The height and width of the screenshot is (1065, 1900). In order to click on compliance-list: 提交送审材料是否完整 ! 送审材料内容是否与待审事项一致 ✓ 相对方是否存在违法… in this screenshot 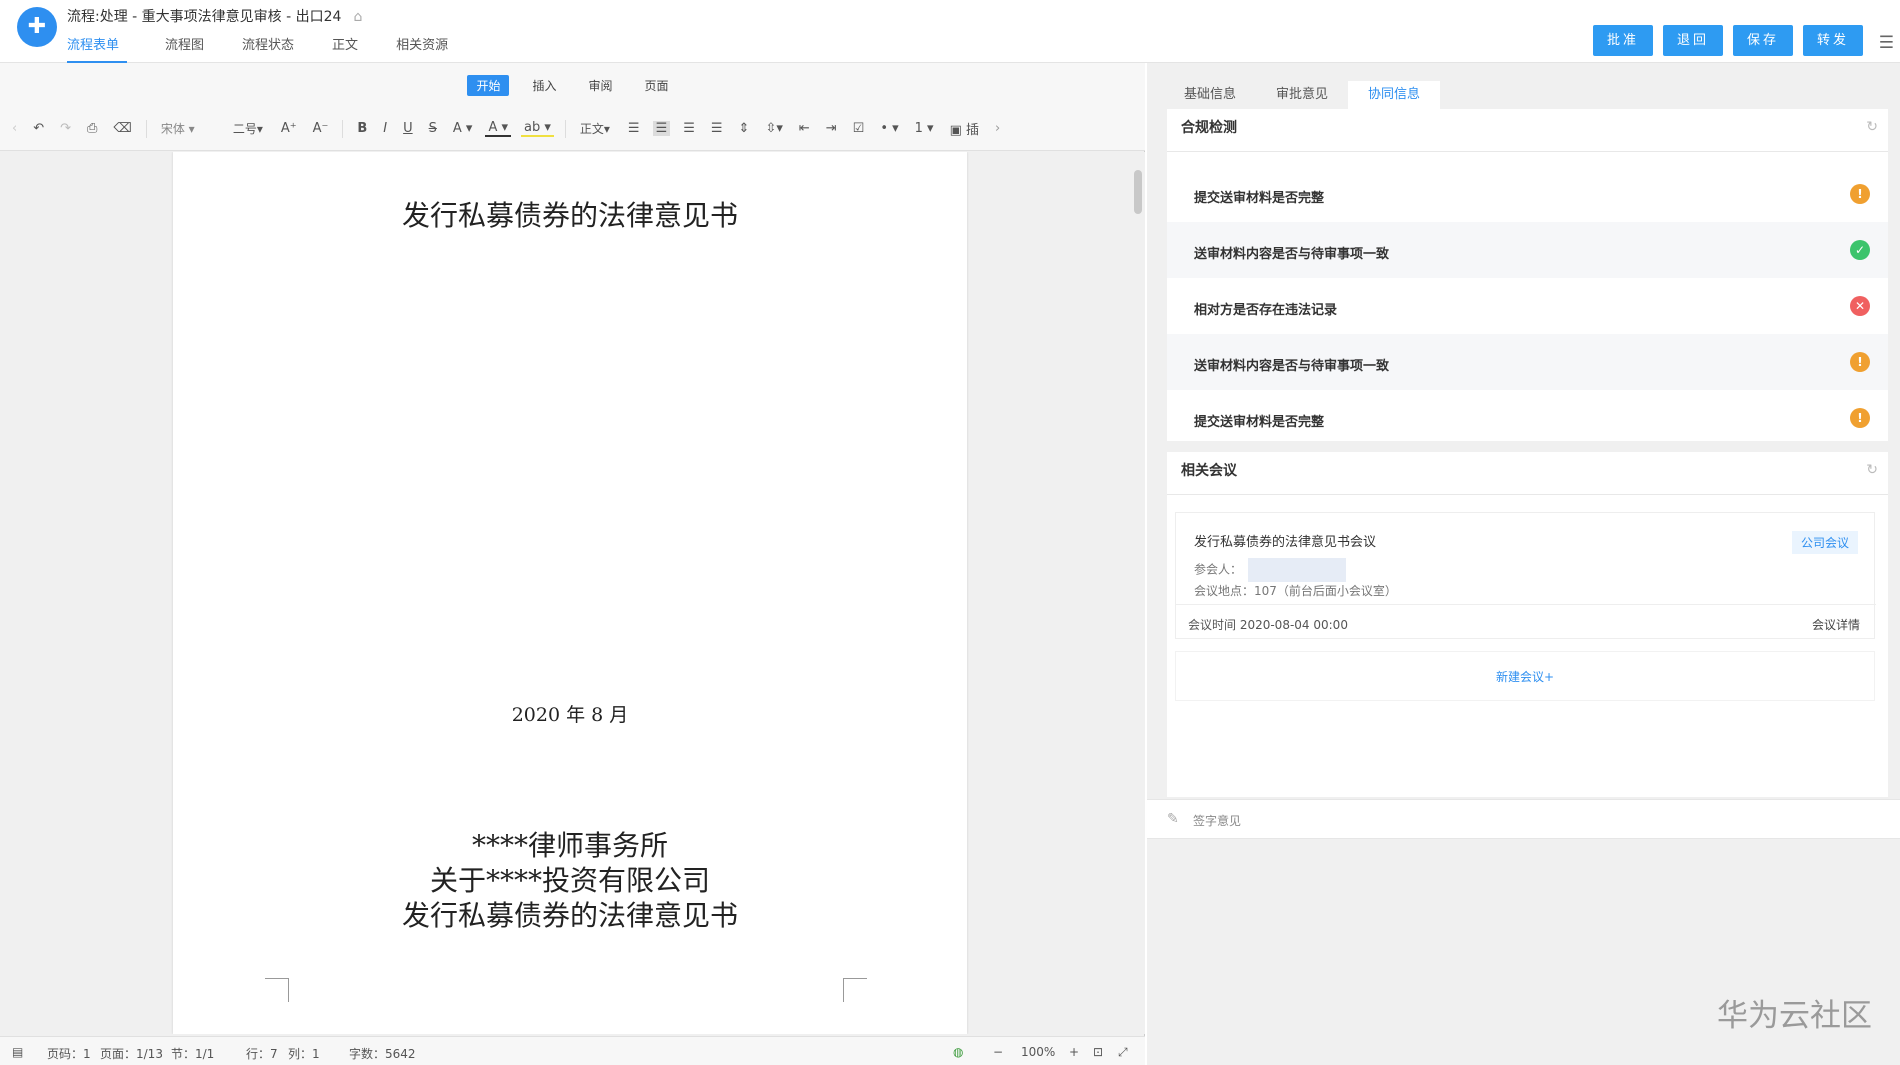, I will do `click(1527, 299)`.